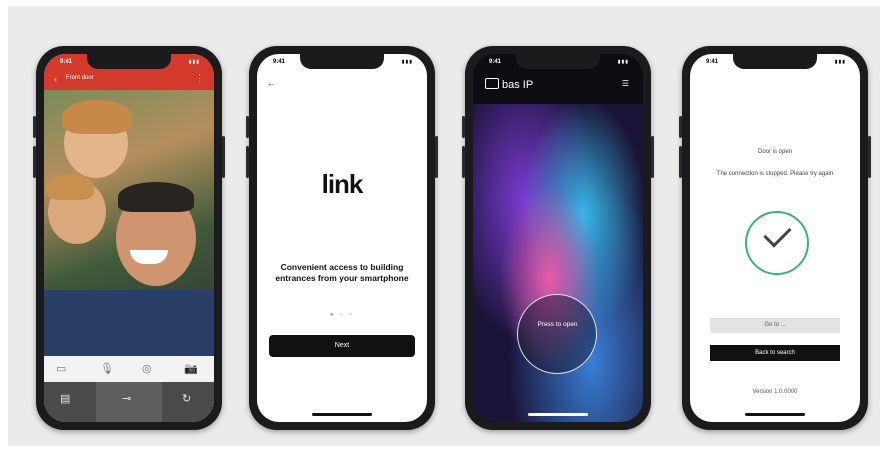  I want to click on speaker-icon: ◎, so click(147, 368).